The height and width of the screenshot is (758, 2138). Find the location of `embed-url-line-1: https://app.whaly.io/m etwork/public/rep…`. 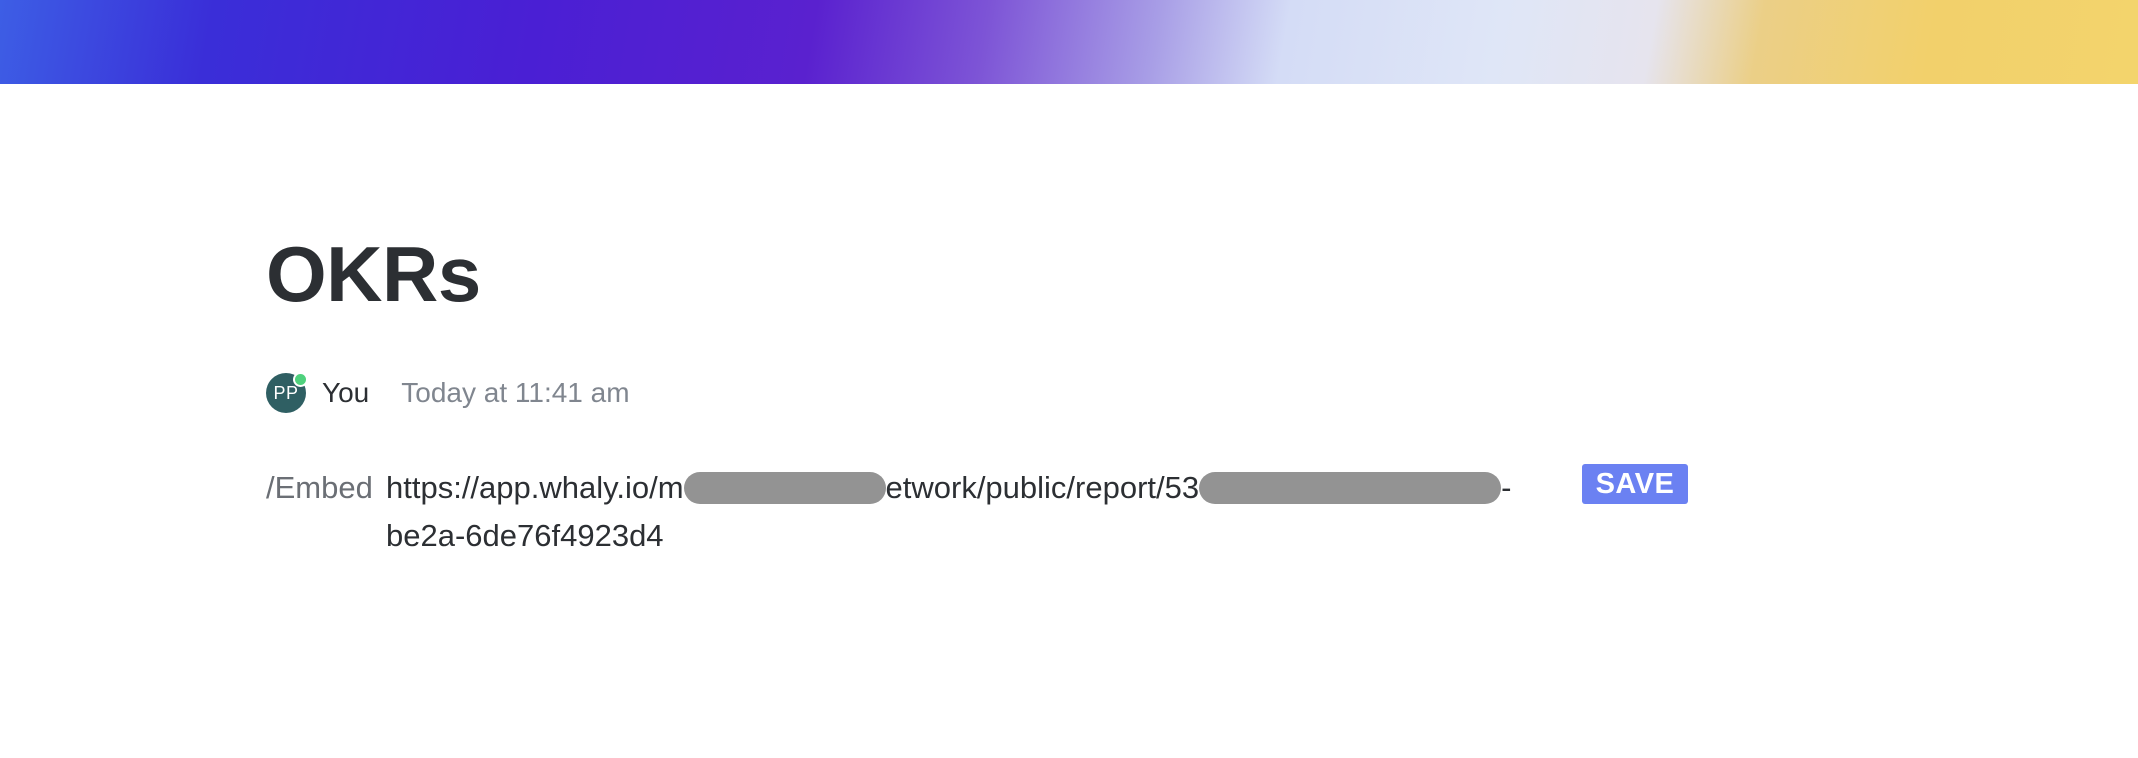

embed-url-line-1: https://app.whaly.io/m etwork/public/rep… is located at coordinates (971, 488).